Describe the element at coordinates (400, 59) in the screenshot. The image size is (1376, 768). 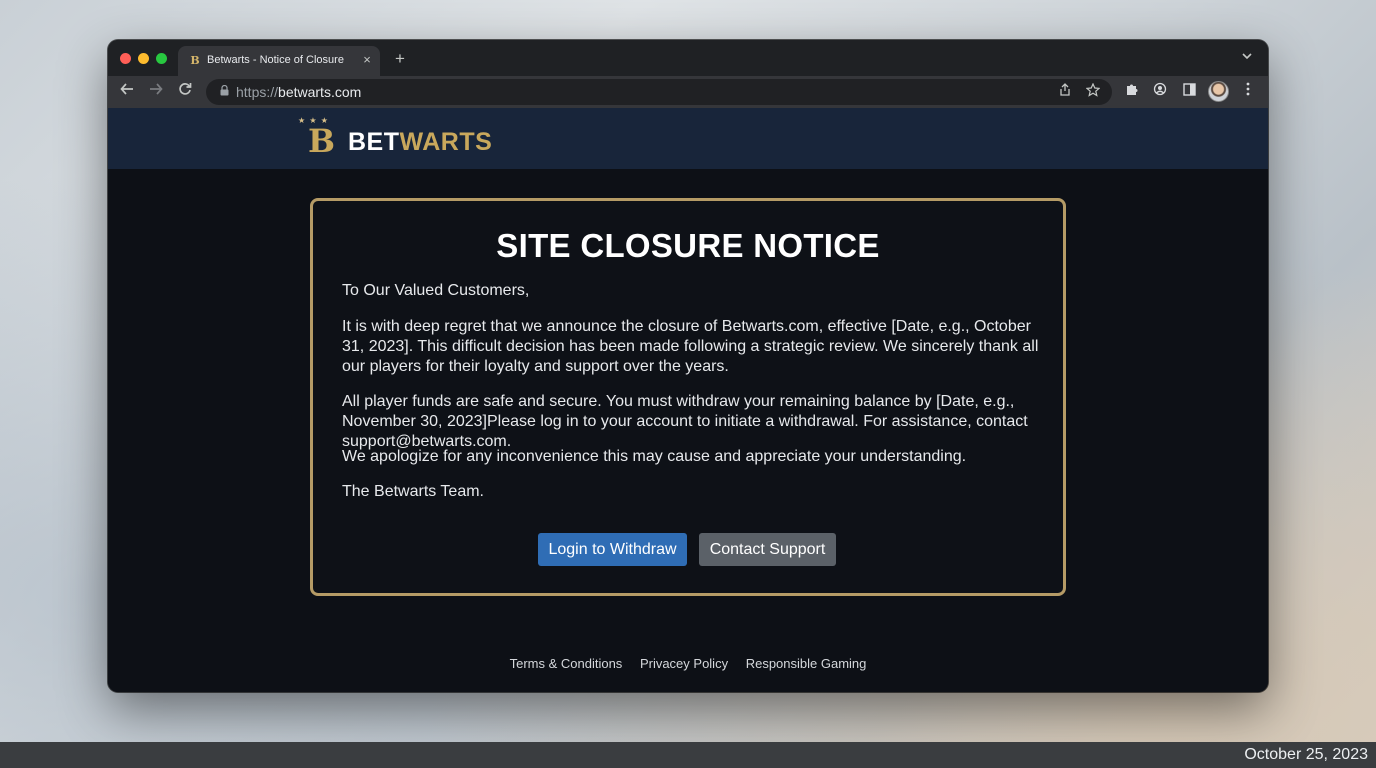
I see `new-tab-button: +` at that location.